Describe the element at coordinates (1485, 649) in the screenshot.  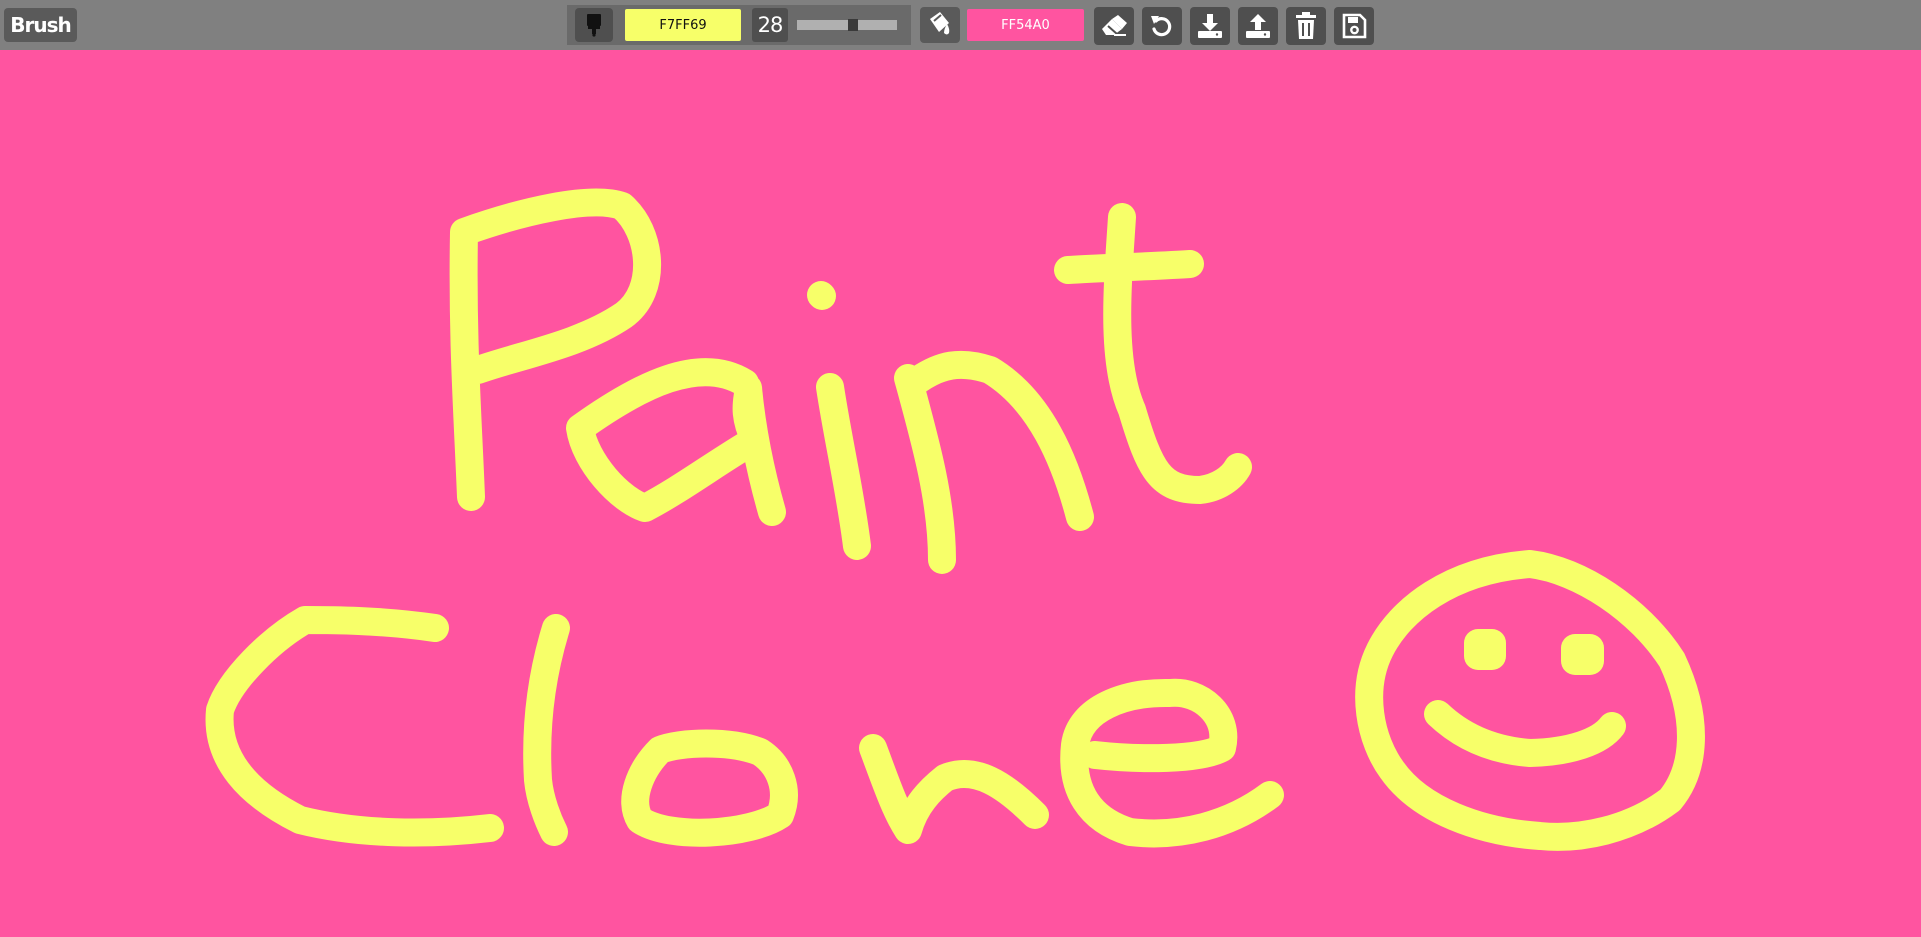
I see `stroke-smiley-left-eye` at that location.